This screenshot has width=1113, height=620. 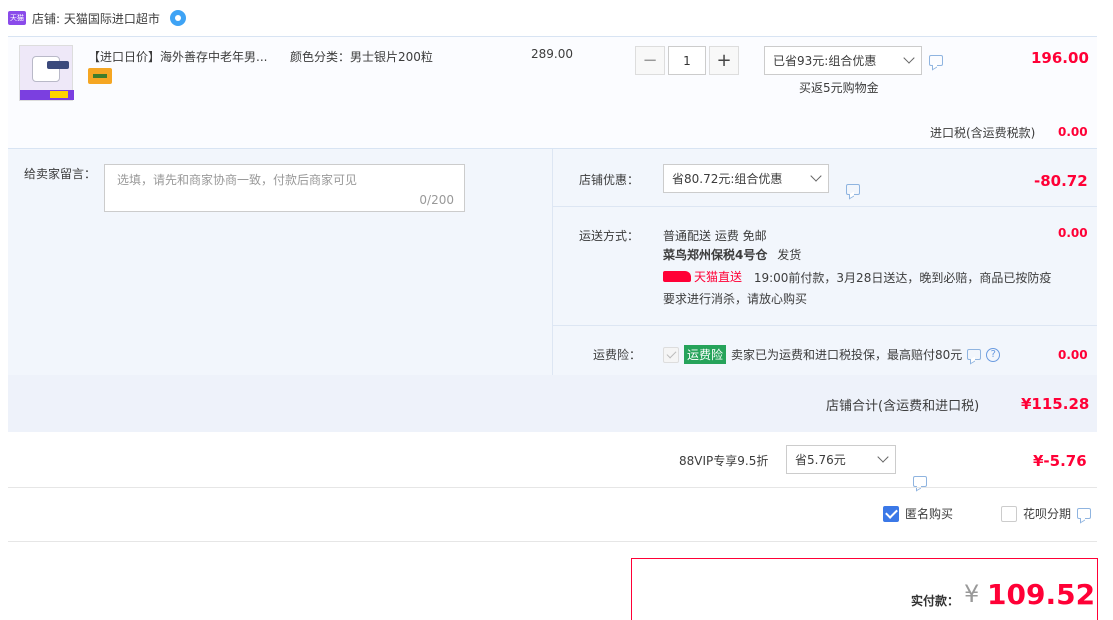 What do you see at coordinates (671, 354) in the screenshot?
I see `insurance-checkbox` at bounding box center [671, 354].